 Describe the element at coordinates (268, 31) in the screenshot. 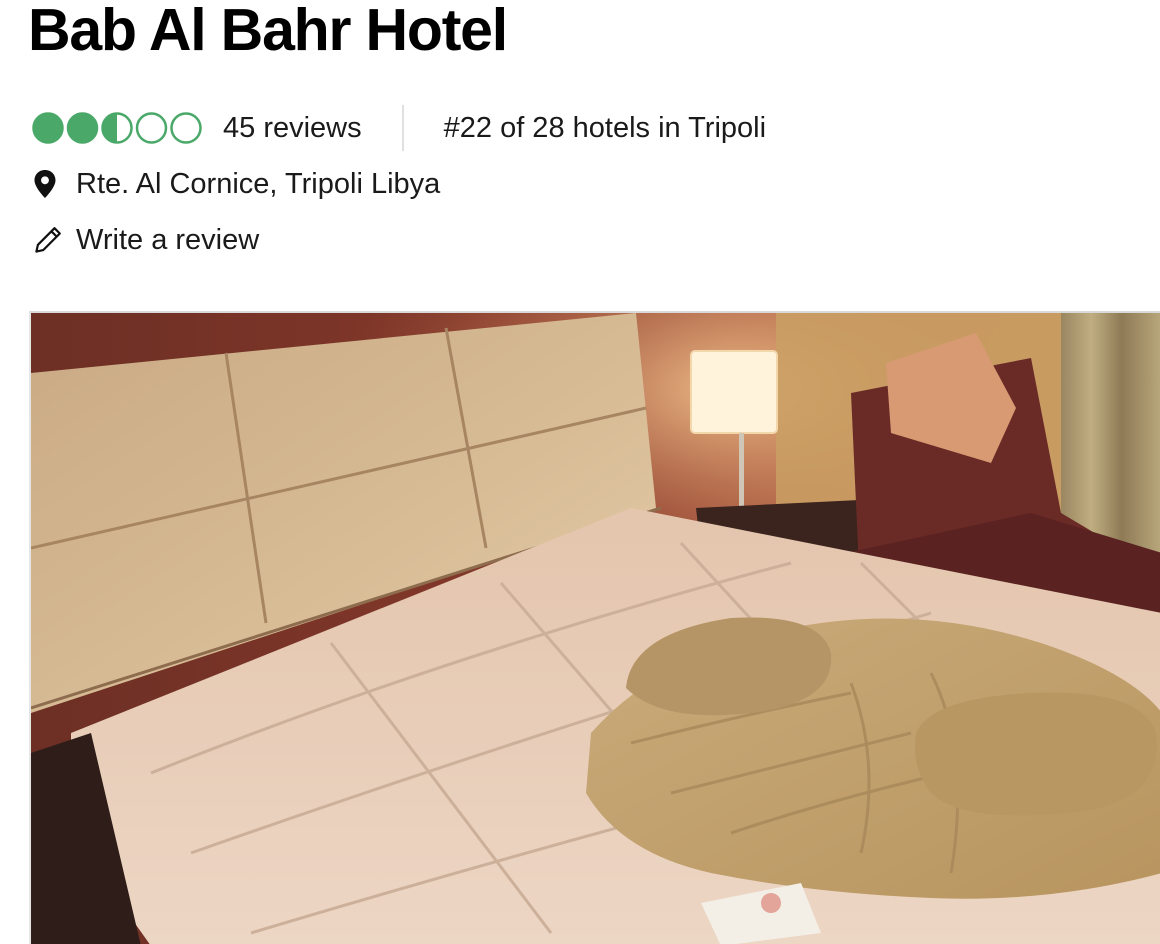

I see `hotel-name: Bab Al Bahr Hotel` at that location.